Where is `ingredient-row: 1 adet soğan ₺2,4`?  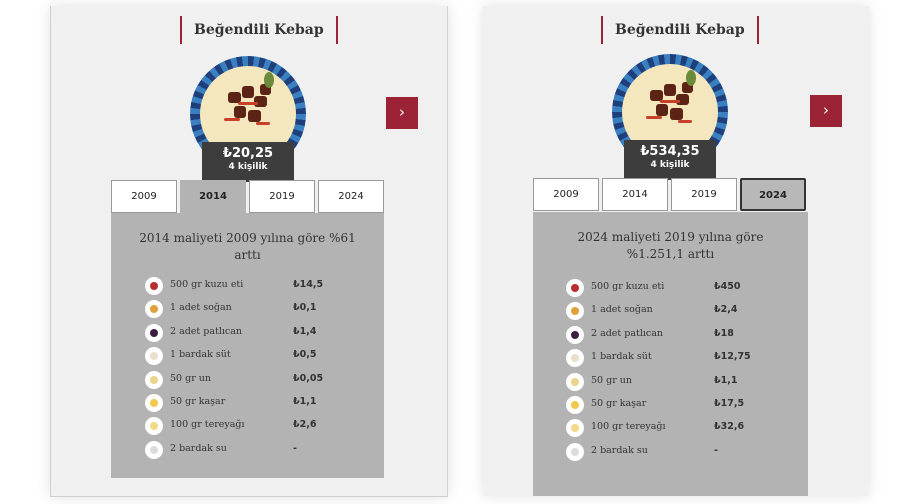 ingredient-row: 1 adet soğan ₺2,4 is located at coordinates (676, 312).